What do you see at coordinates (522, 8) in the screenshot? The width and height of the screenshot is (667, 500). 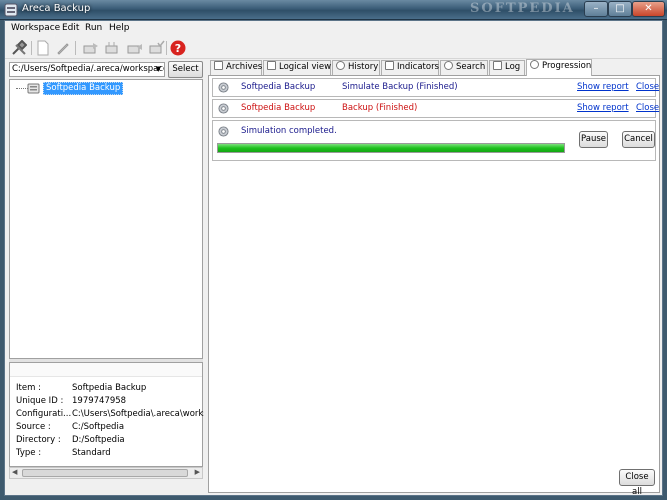 I see `watermark: SOFTPEDIA` at bounding box center [522, 8].